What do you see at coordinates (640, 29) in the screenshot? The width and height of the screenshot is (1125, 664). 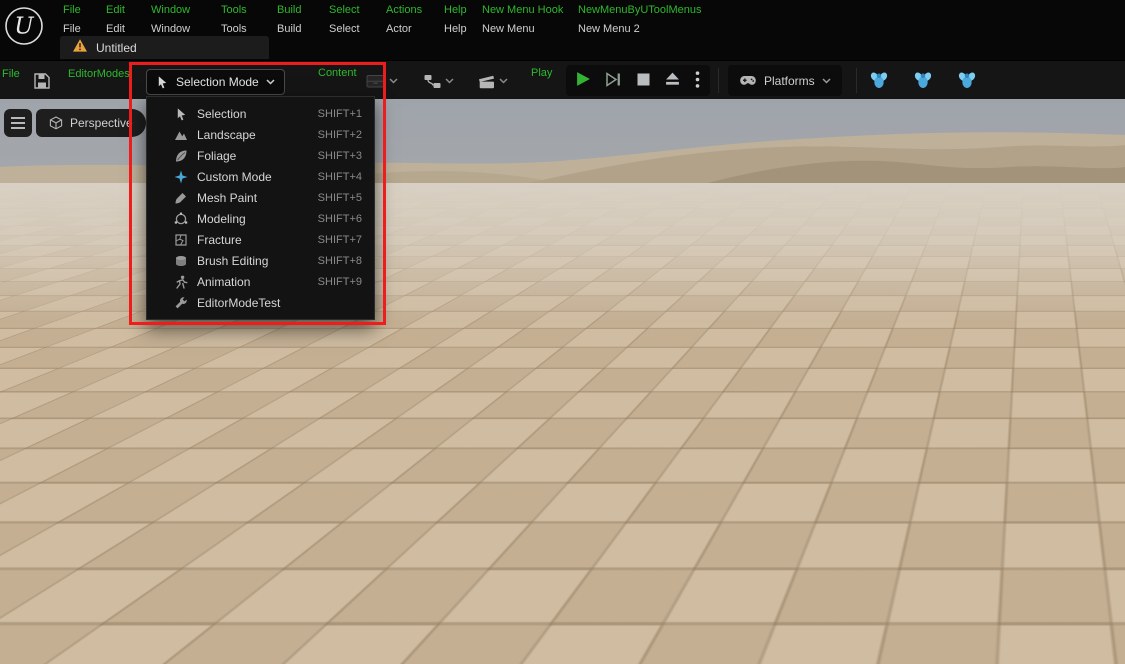 I see `menu-item-new-menu-2: New Menu 2` at bounding box center [640, 29].